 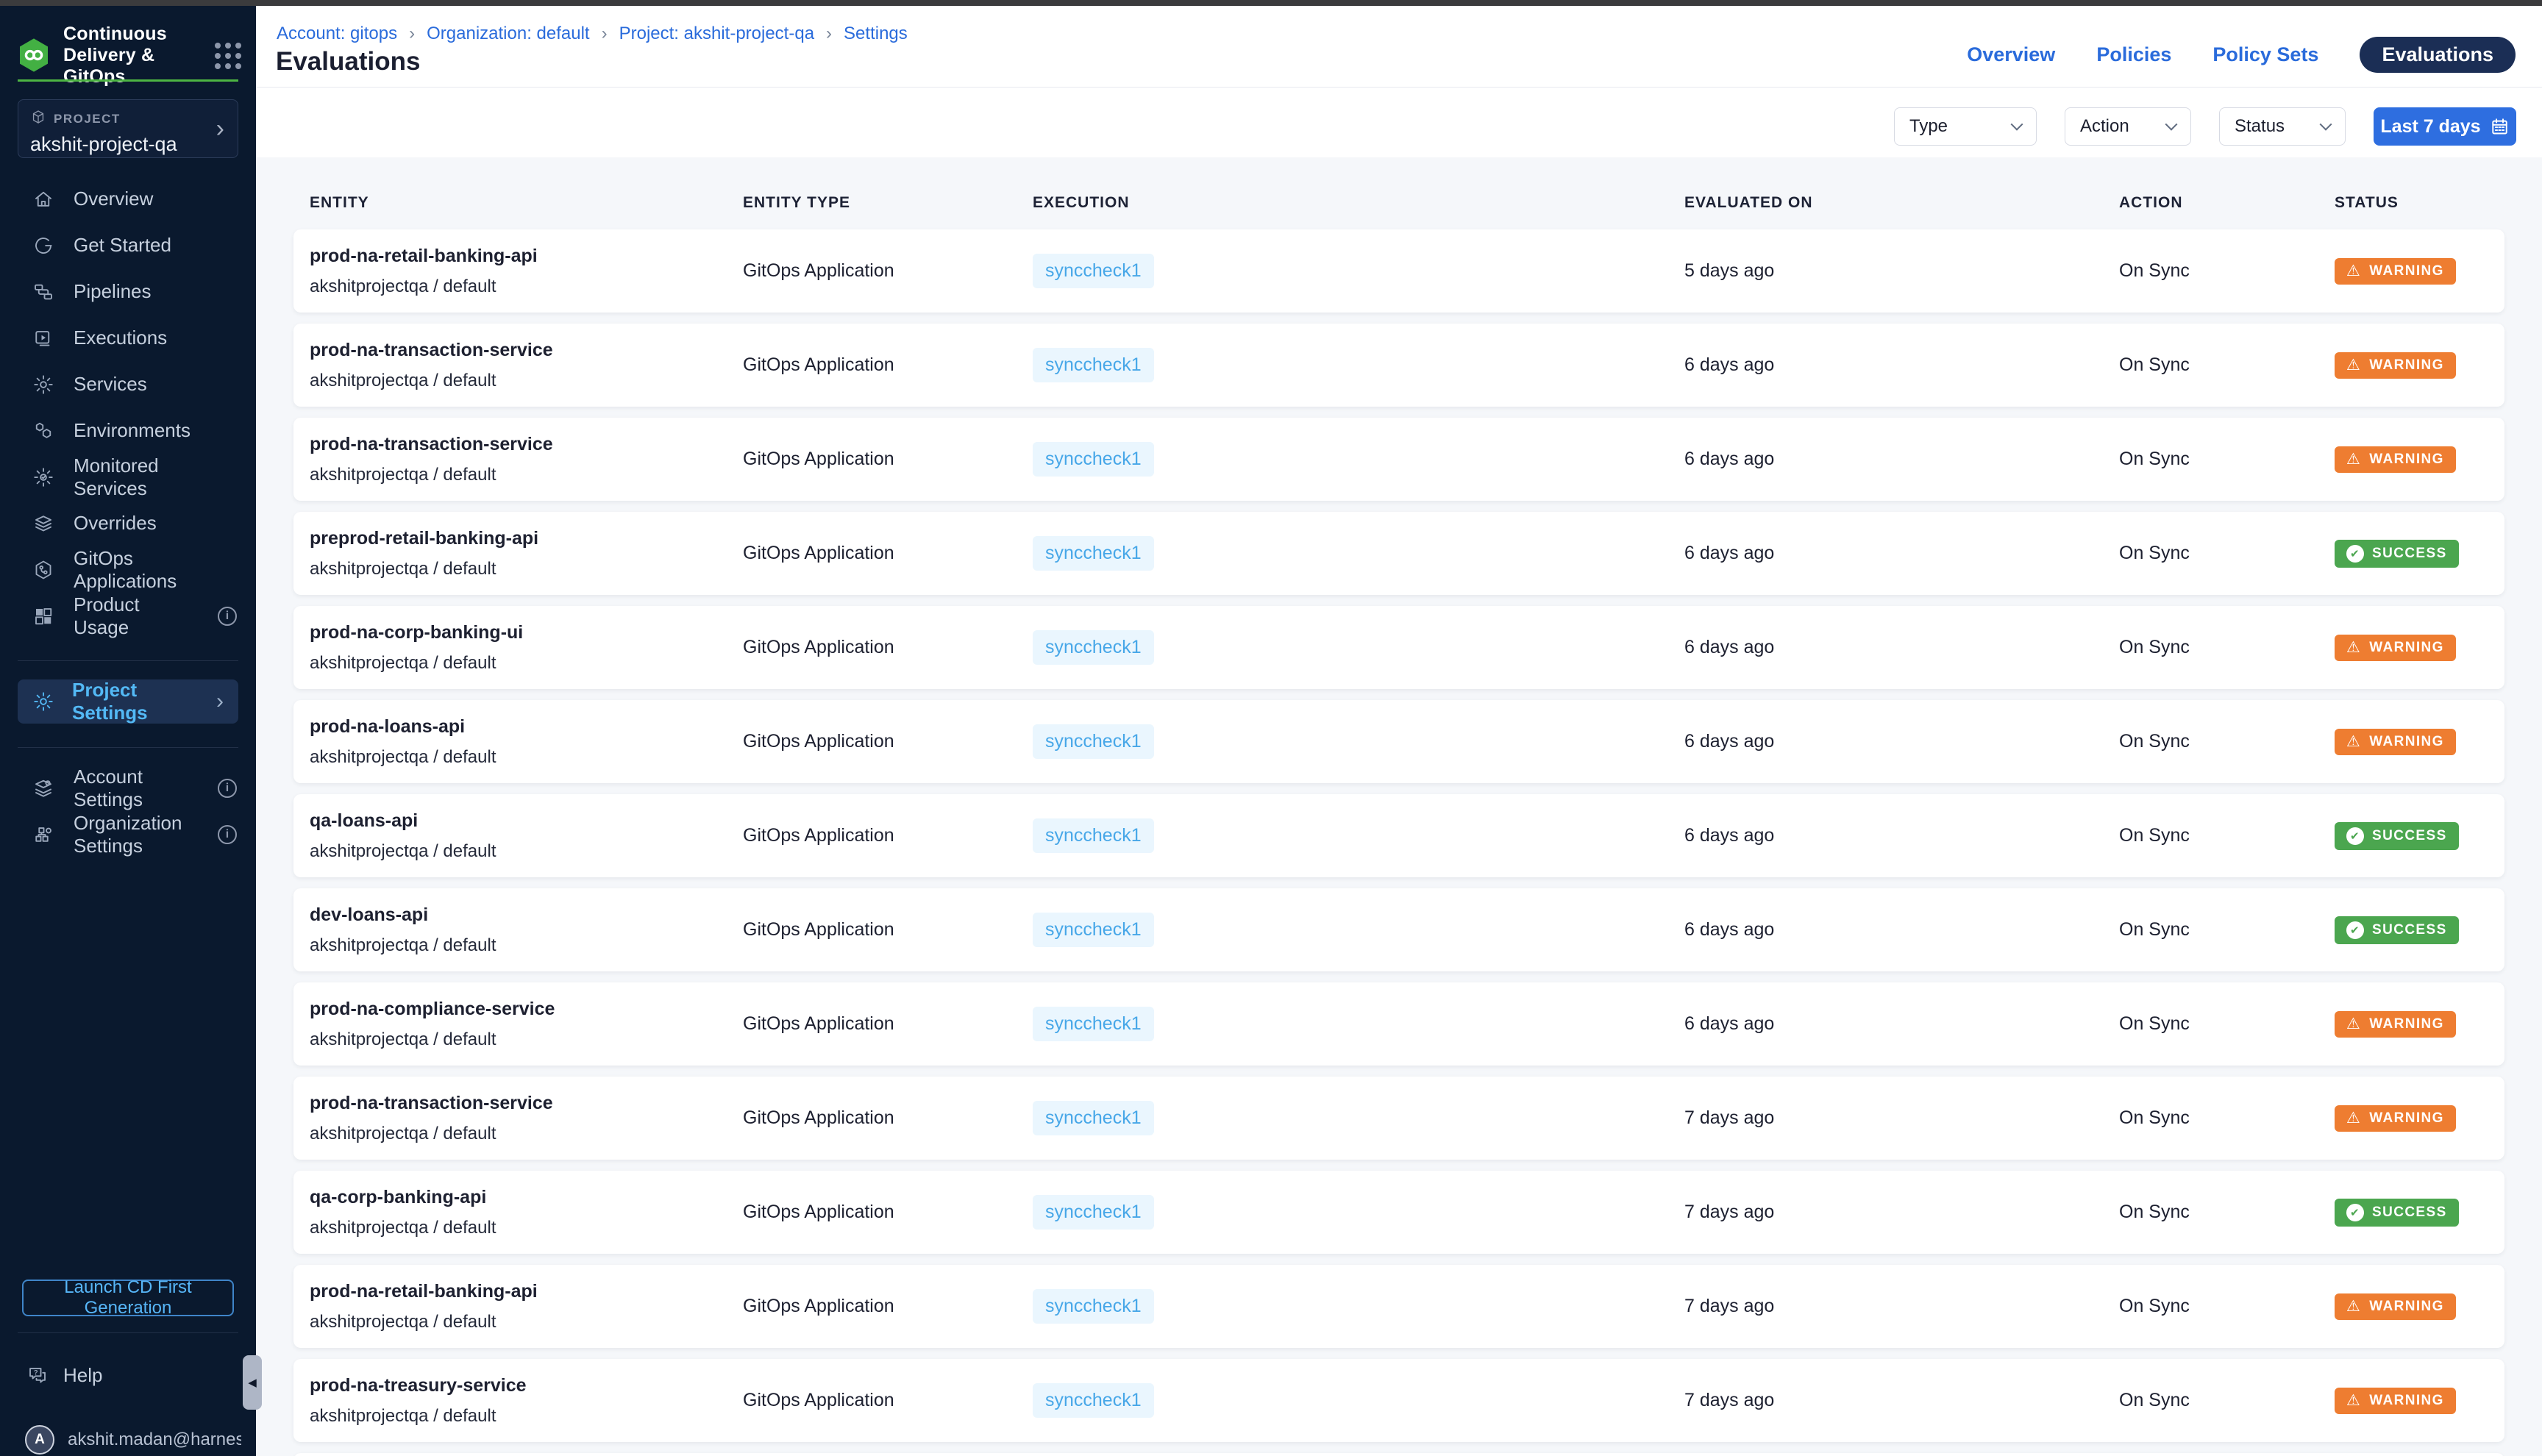 I want to click on type-filter-dropdown: Type, so click(x=1966, y=126).